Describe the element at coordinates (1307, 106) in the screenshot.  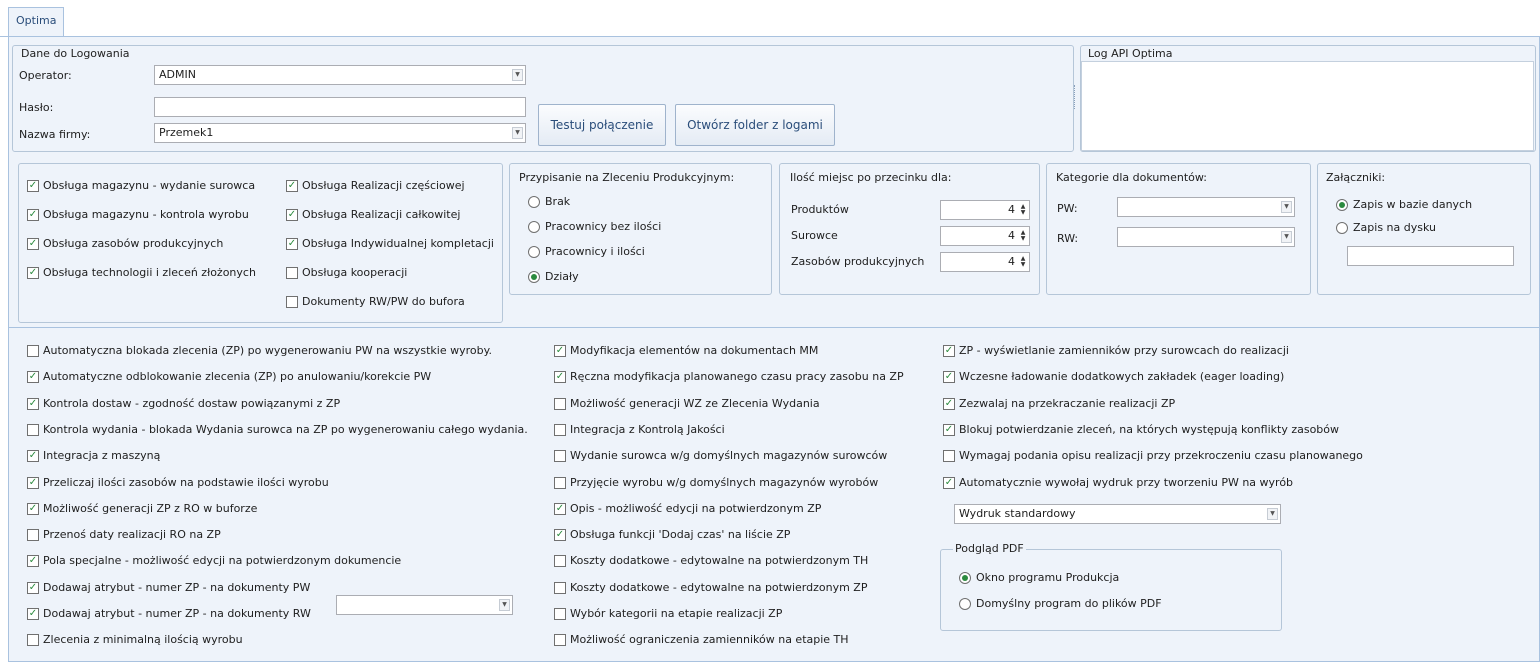
I see `log-api-textbox` at that location.